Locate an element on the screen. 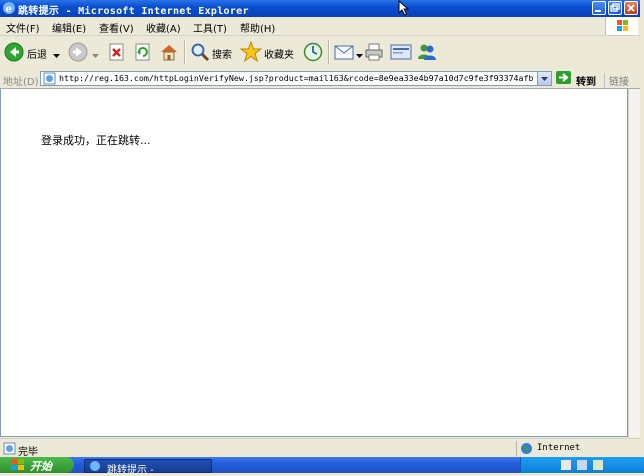 This screenshot has width=644, height=476. start-button: 开始 is located at coordinates (37, 465).